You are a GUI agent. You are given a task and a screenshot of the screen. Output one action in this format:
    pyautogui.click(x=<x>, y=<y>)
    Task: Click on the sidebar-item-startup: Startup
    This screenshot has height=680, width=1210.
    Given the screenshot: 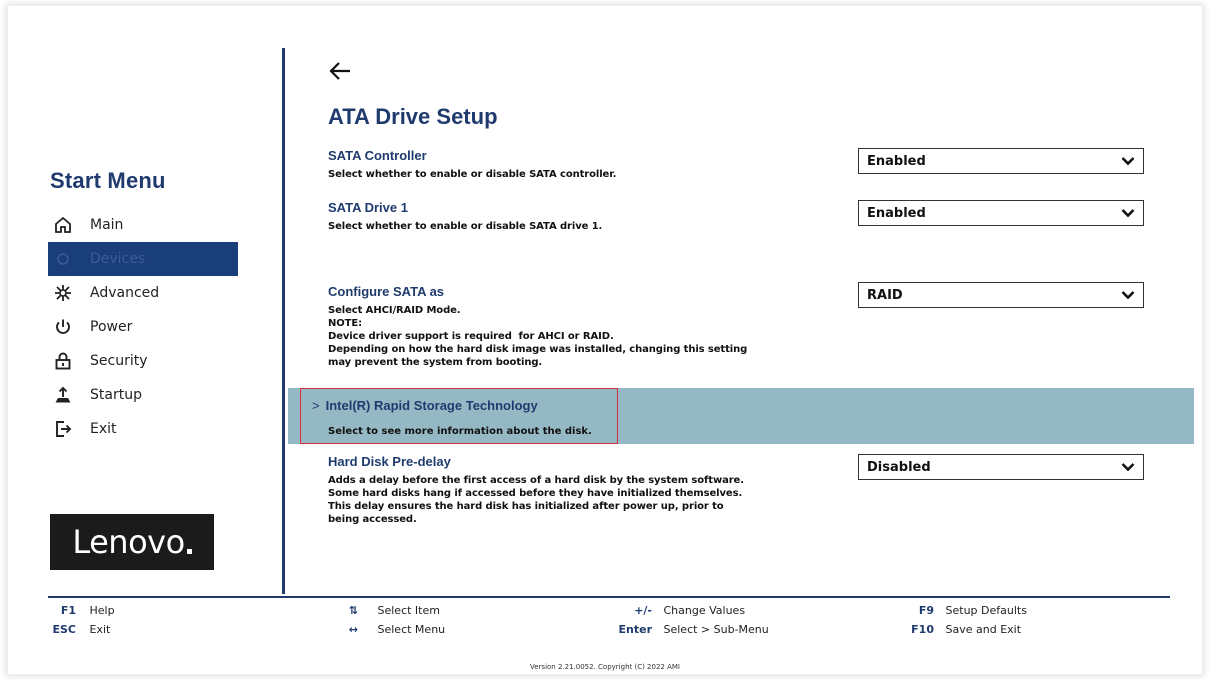 What is the action you would take?
    pyautogui.click(x=143, y=395)
    